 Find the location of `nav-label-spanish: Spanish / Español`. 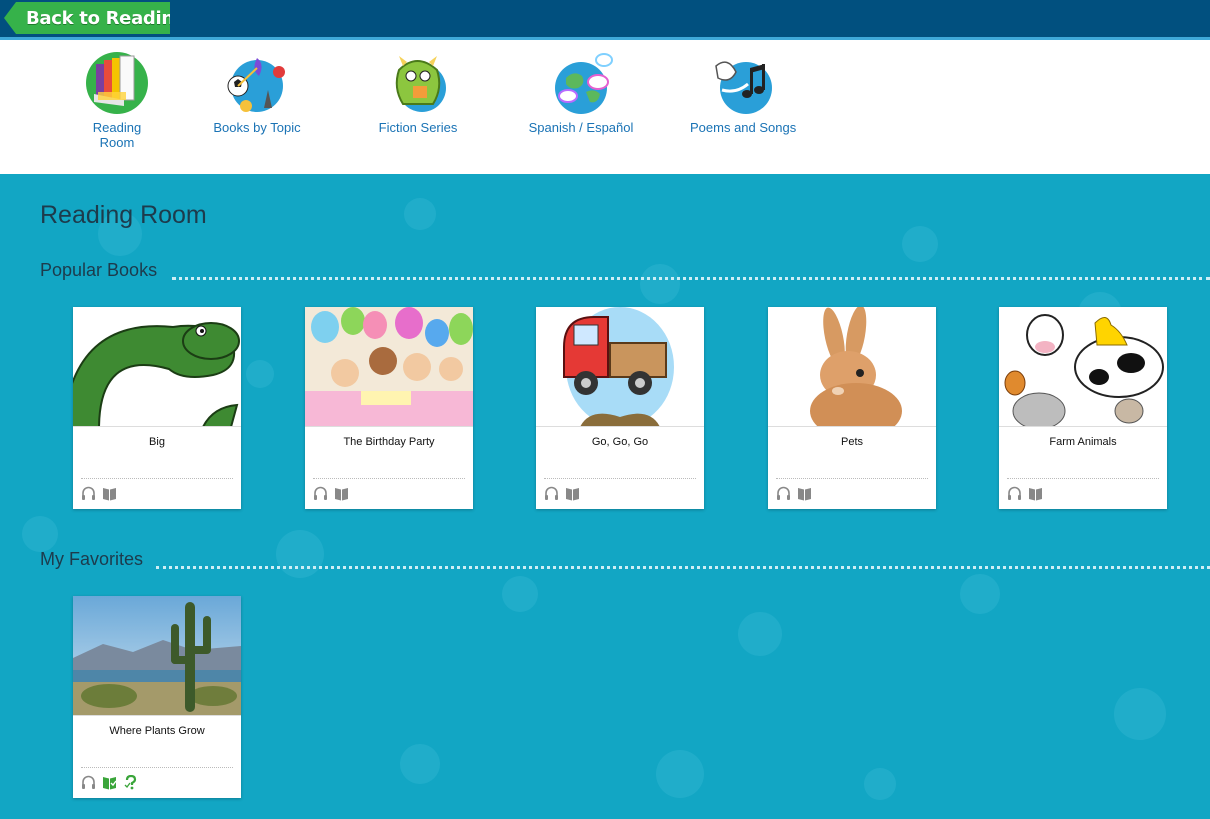

nav-label-spanish: Spanish / Español is located at coordinates (581, 127).